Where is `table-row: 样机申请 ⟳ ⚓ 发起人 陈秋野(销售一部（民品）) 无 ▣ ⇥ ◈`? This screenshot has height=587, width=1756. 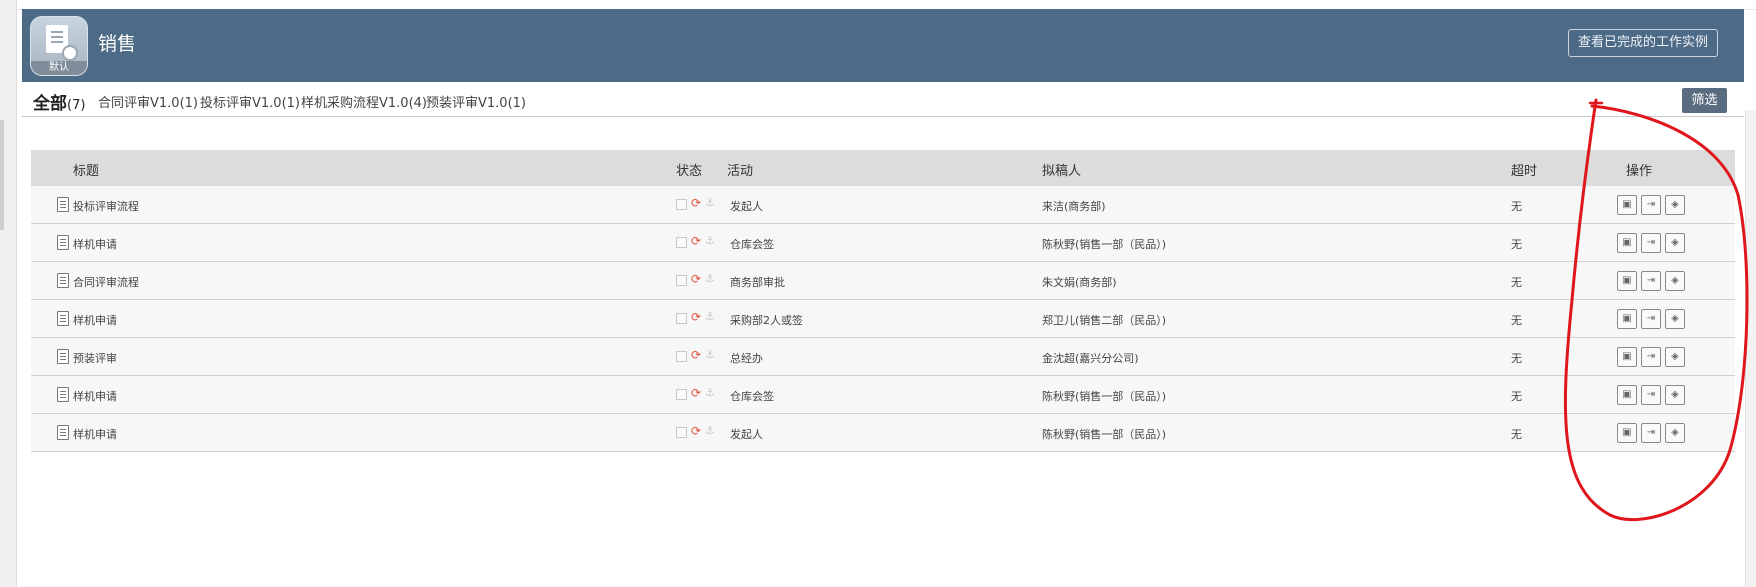 table-row: 样机申请 ⟳ ⚓ 发起人 陈秋野(销售一部（民品）) 无 ▣ ⇥ ◈ is located at coordinates (883, 433).